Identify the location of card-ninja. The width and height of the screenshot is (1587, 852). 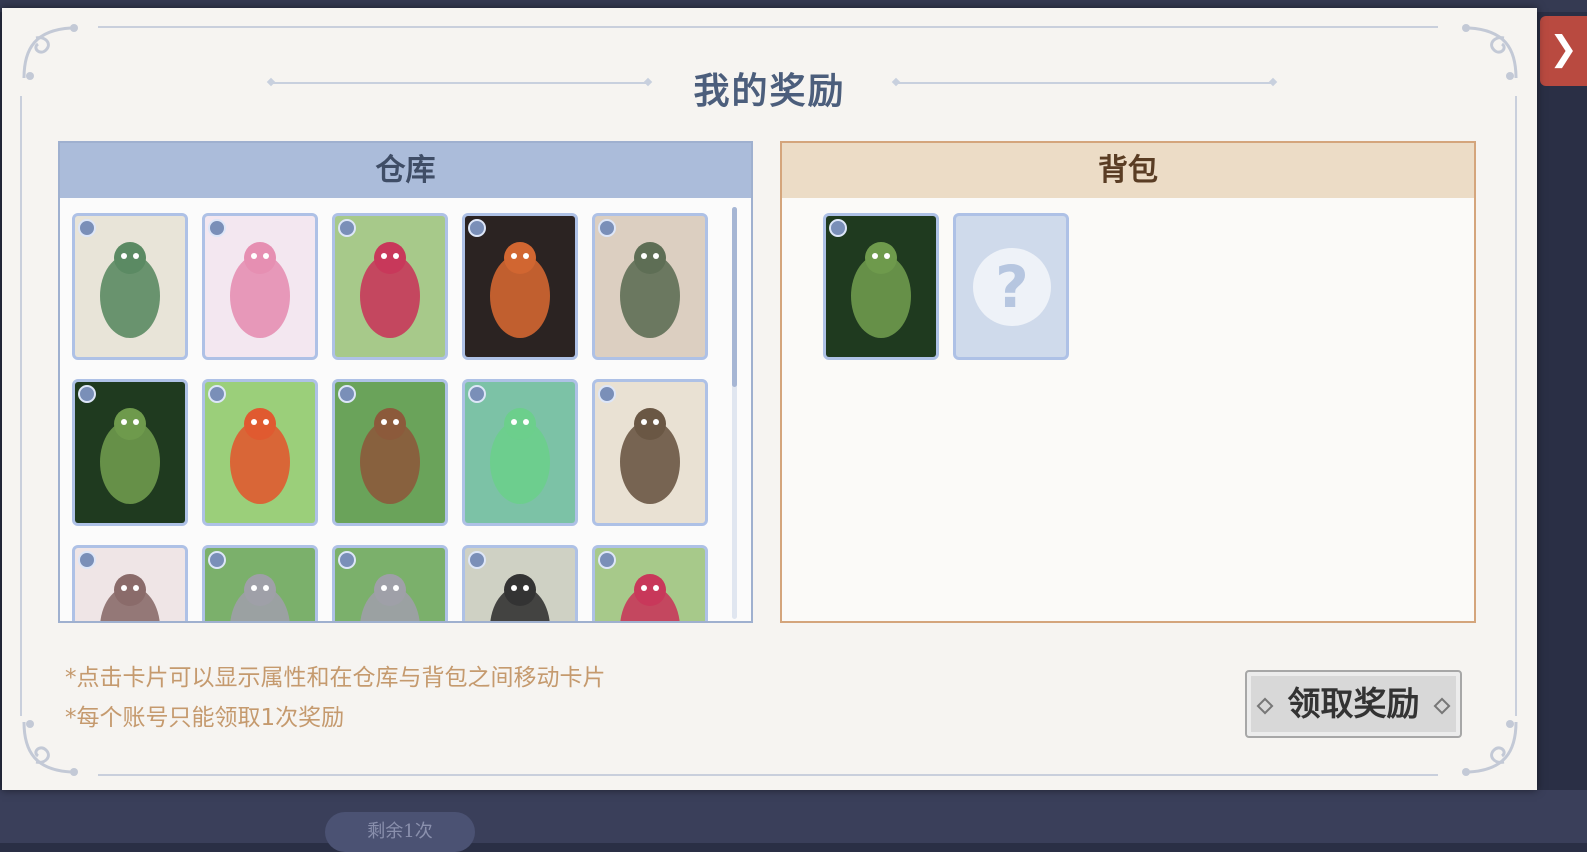
(520, 583).